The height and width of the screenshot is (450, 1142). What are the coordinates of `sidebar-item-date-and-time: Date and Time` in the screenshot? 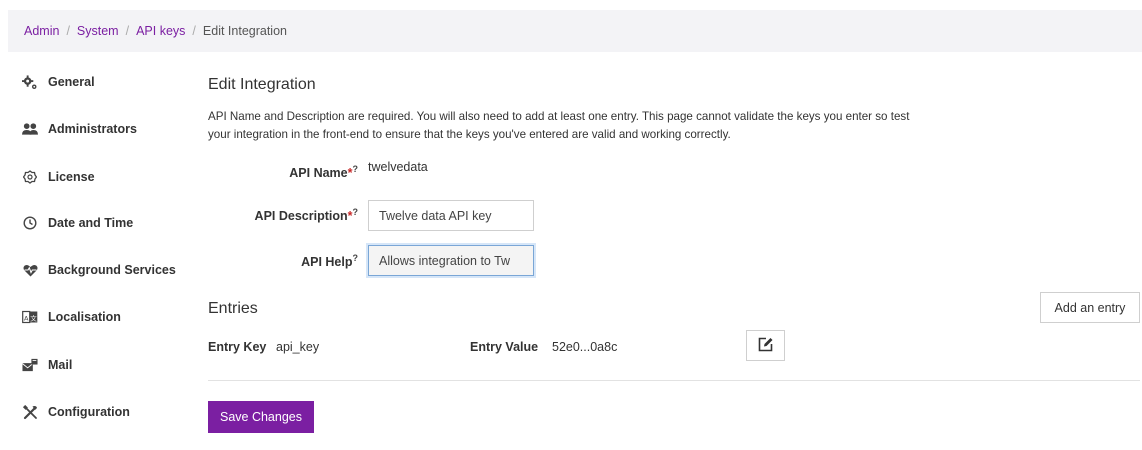 It's located at (98, 223).